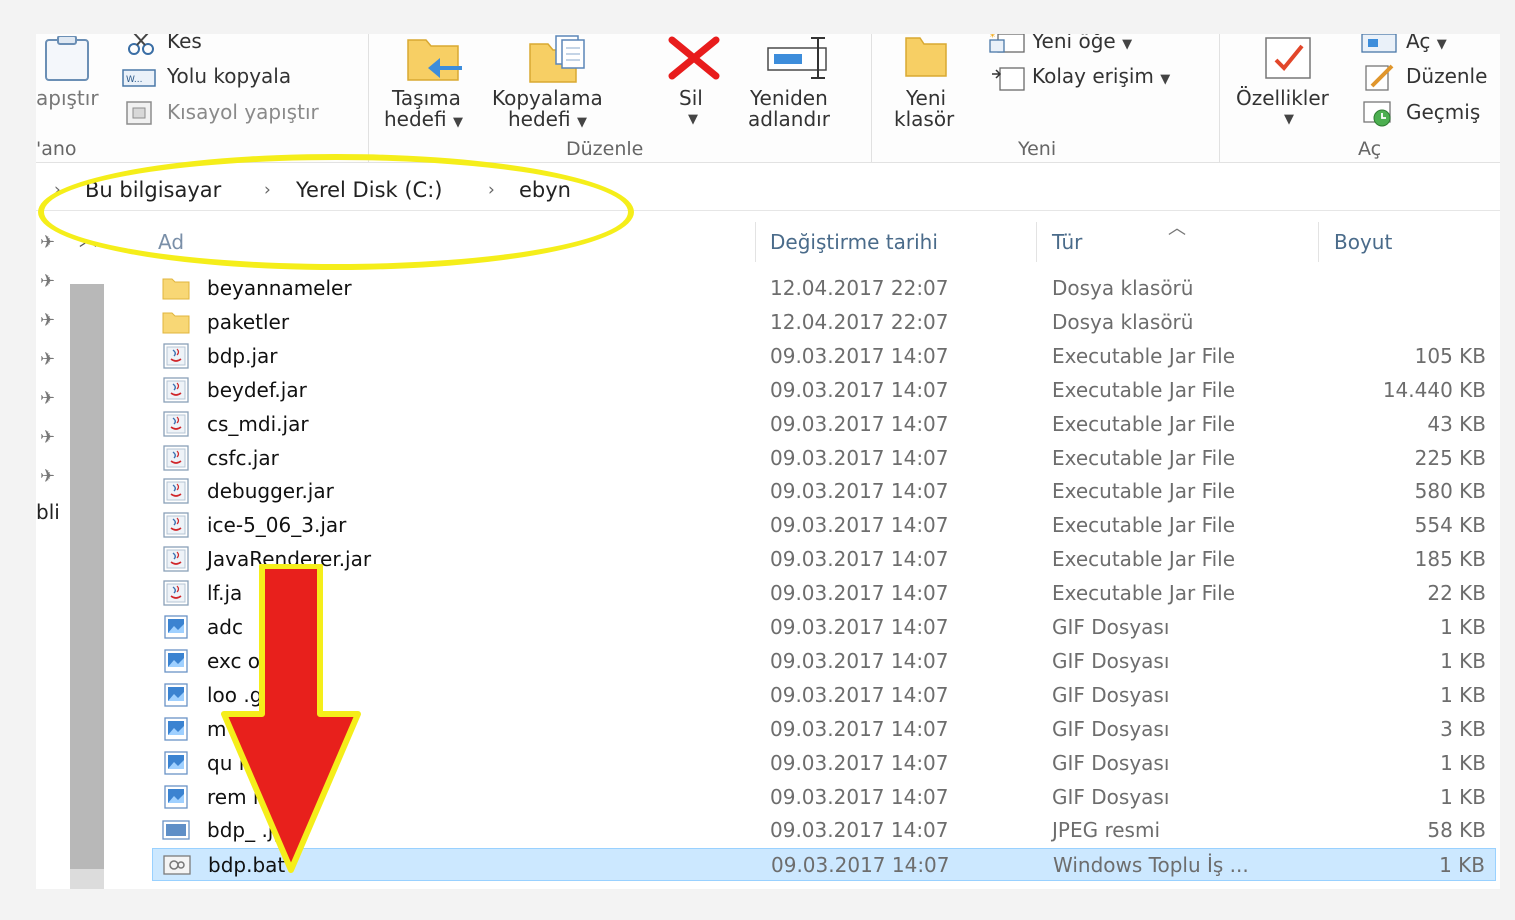 The image size is (1515, 920). I want to click on copy-to-label-2: hedefi ▼, so click(547, 119).